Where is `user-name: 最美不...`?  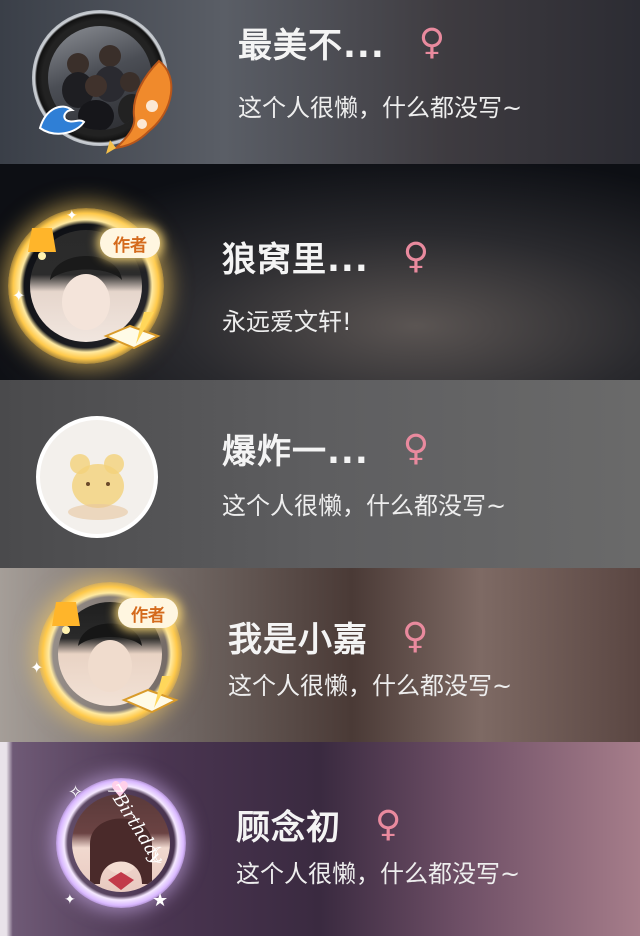 user-name: 最美不... is located at coordinates (311, 42).